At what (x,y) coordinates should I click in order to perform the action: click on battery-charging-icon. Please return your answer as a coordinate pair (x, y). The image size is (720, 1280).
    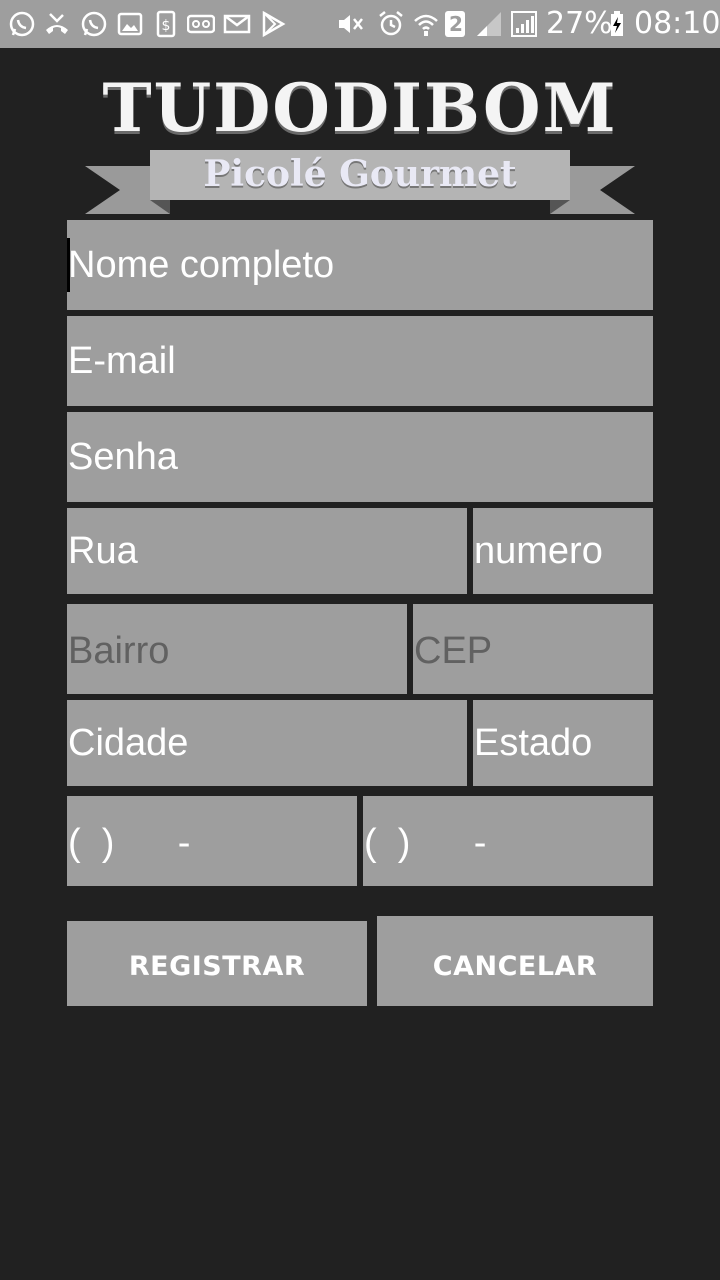
    Looking at the image, I should click on (617, 23).